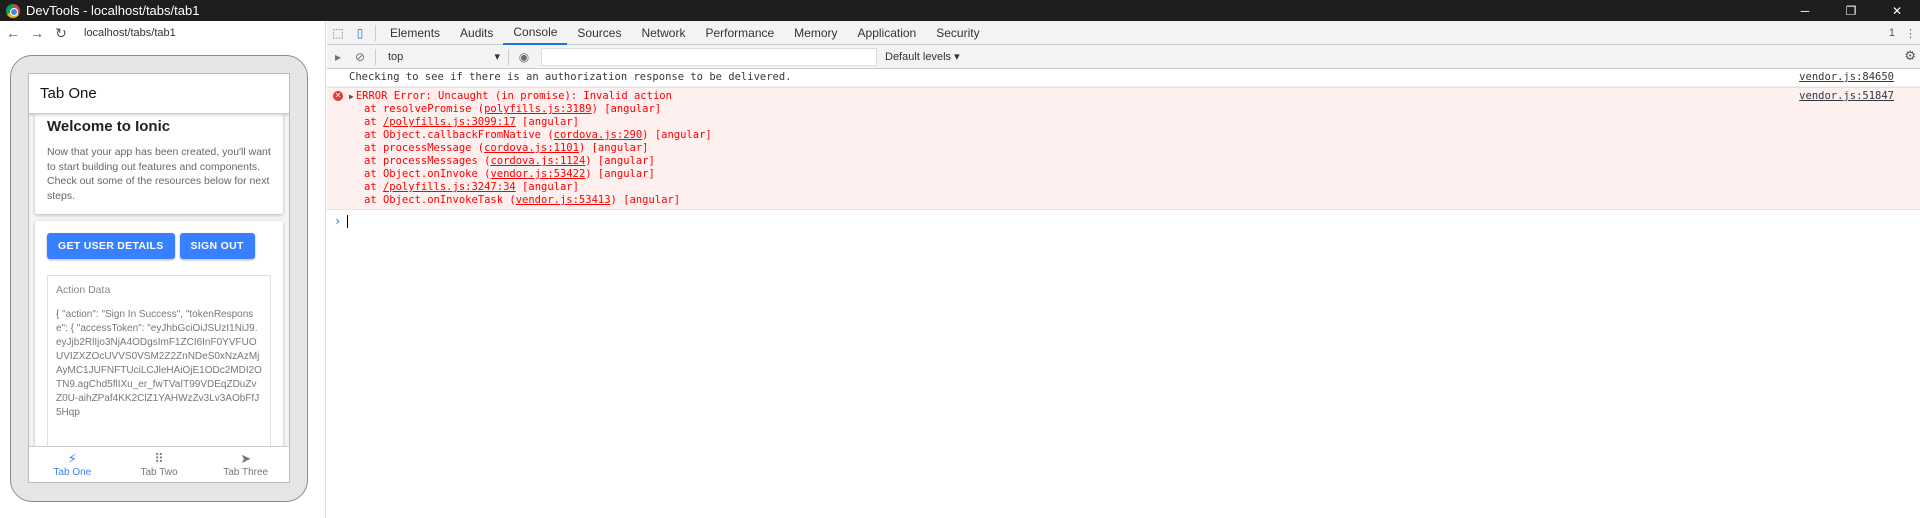 This screenshot has width=1920, height=518. Describe the element at coordinates (360, 57) in the screenshot. I see `clear-console-icon: ⊘` at that location.